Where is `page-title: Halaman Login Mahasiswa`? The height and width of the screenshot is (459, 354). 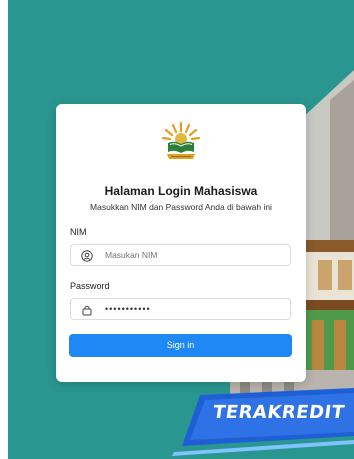 page-title: Halaman Login Mahasiswa is located at coordinates (181, 191).